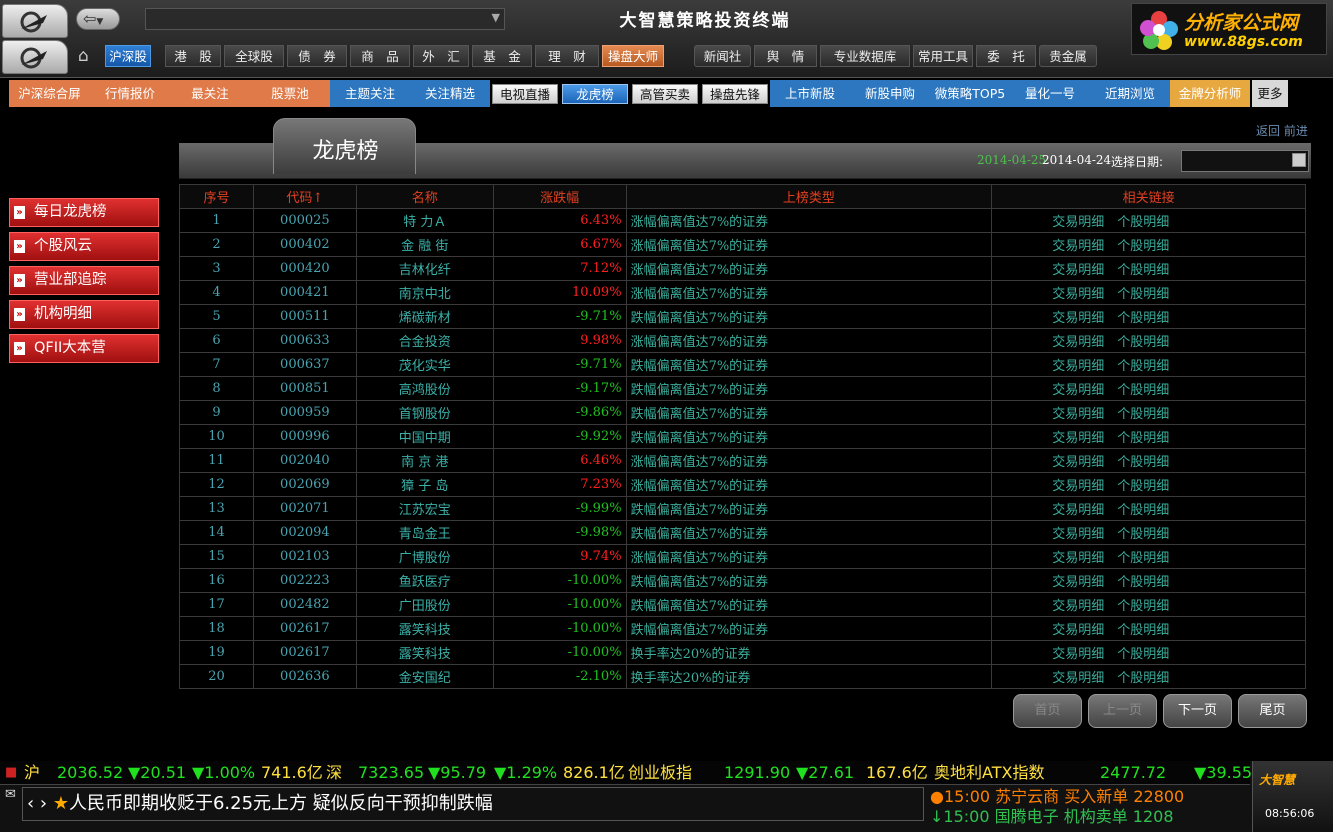 This screenshot has height=832, width=1333. What do you see at coordinates (1130, 93) in the screenshot?
I see `subnav-recent: 近期浏览` at bounding box center [1130, 93].